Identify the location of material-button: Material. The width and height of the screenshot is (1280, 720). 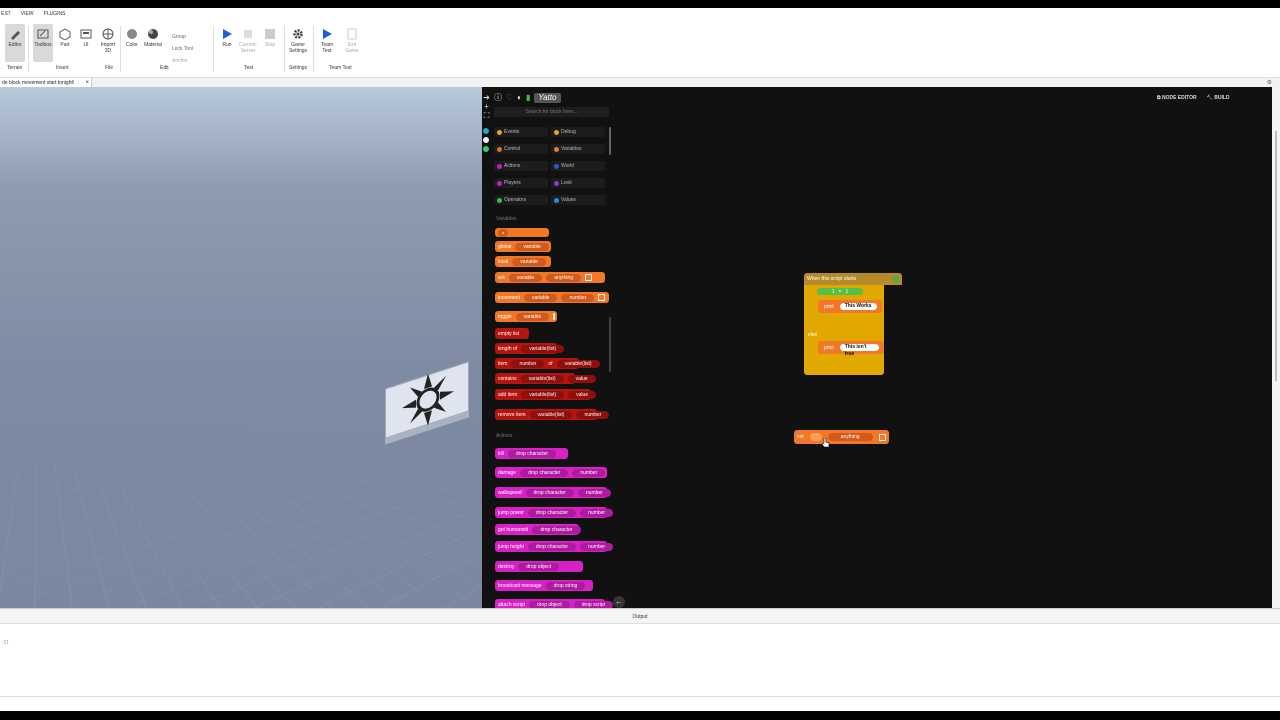
(153, 43).